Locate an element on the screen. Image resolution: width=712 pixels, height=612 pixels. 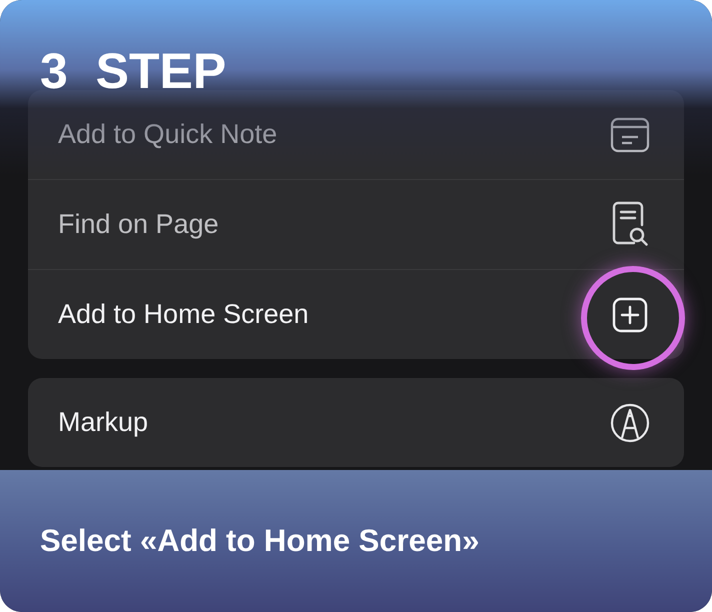
menu-item-label: Add to Quick Note is located at coordinates (168, 134).